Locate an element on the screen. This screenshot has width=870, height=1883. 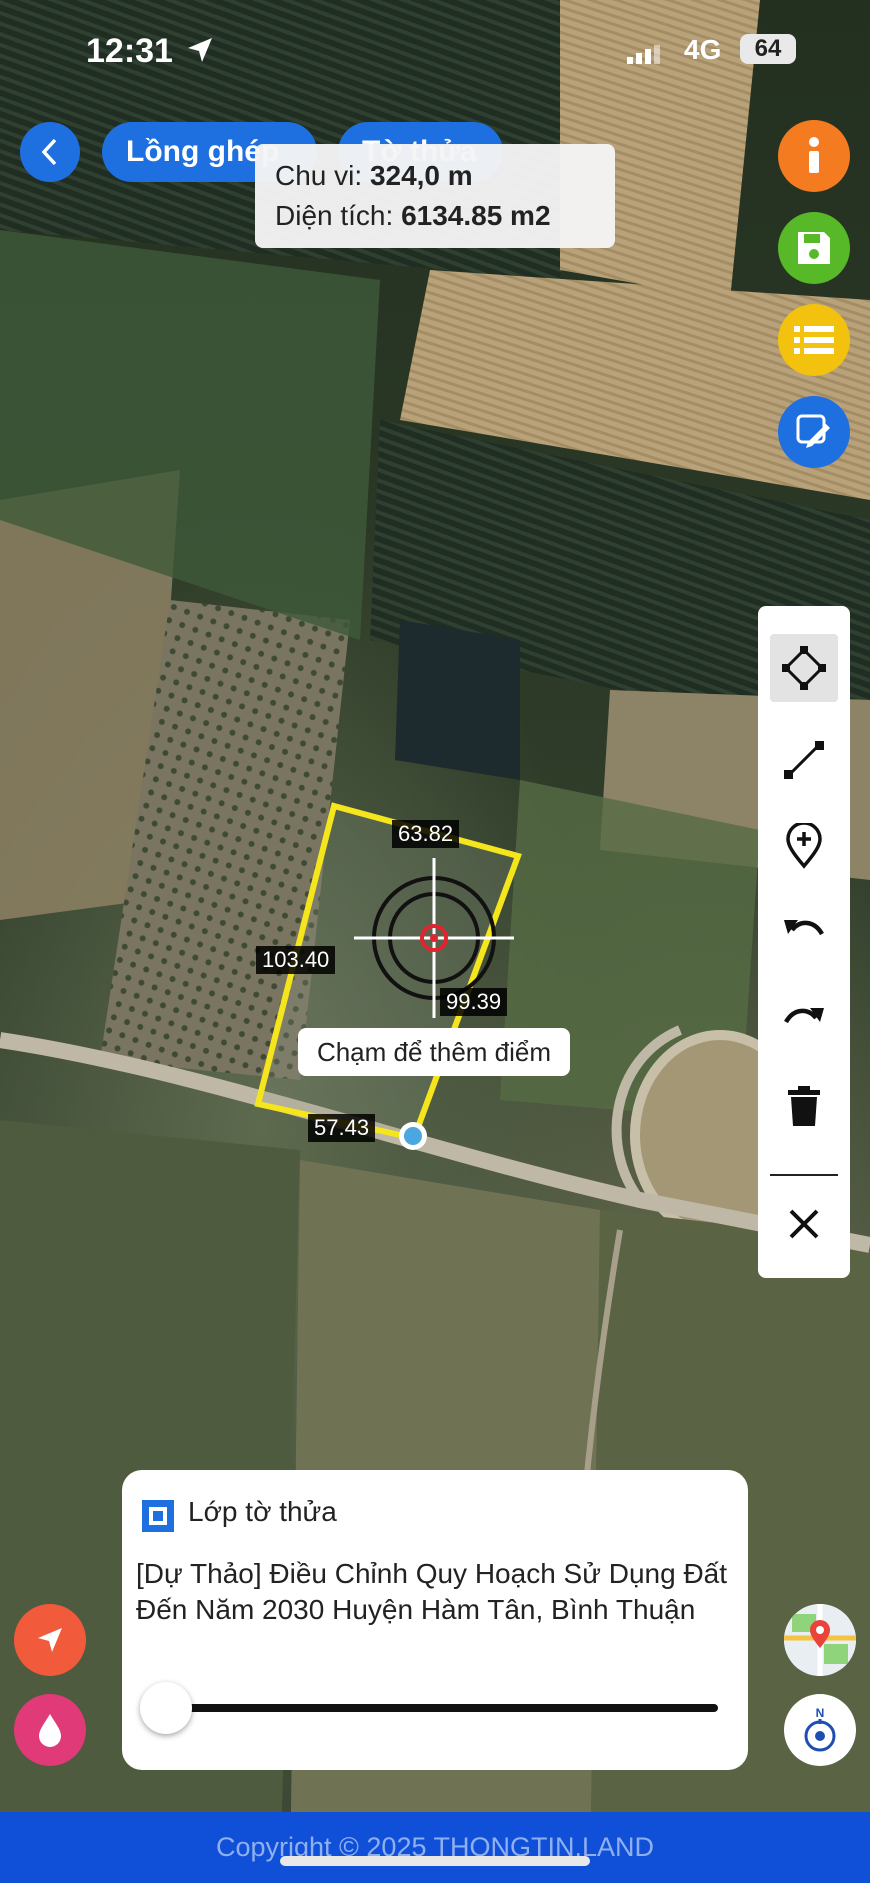
save-icon is located at coordinates (814, 248).